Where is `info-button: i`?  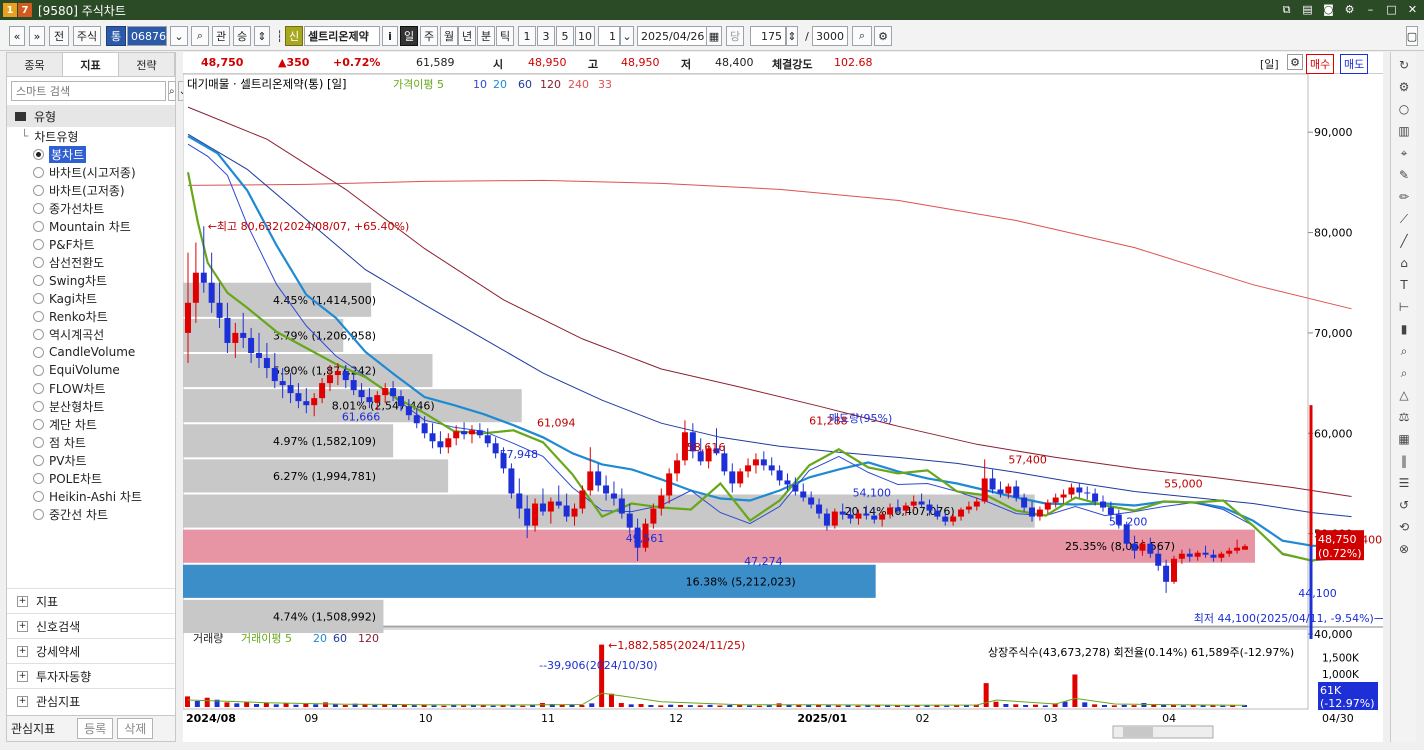 info-button: i is located at coordinates (390, 36).